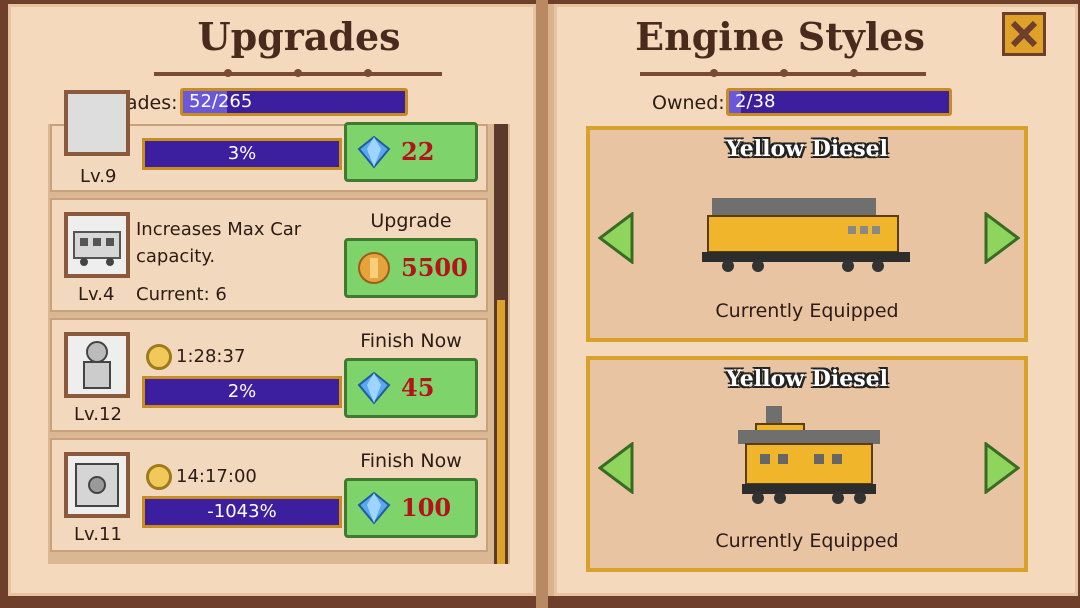 The height and width of the screenshot is (608, 1080). I want to click on owned-label: Owned:, so click(688, 103).